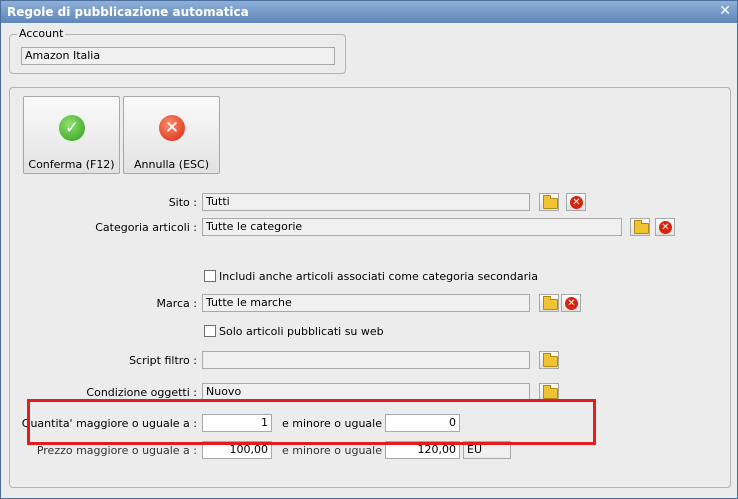  I want to click on prezzo-min-input: 100,00, so click(237, 450).